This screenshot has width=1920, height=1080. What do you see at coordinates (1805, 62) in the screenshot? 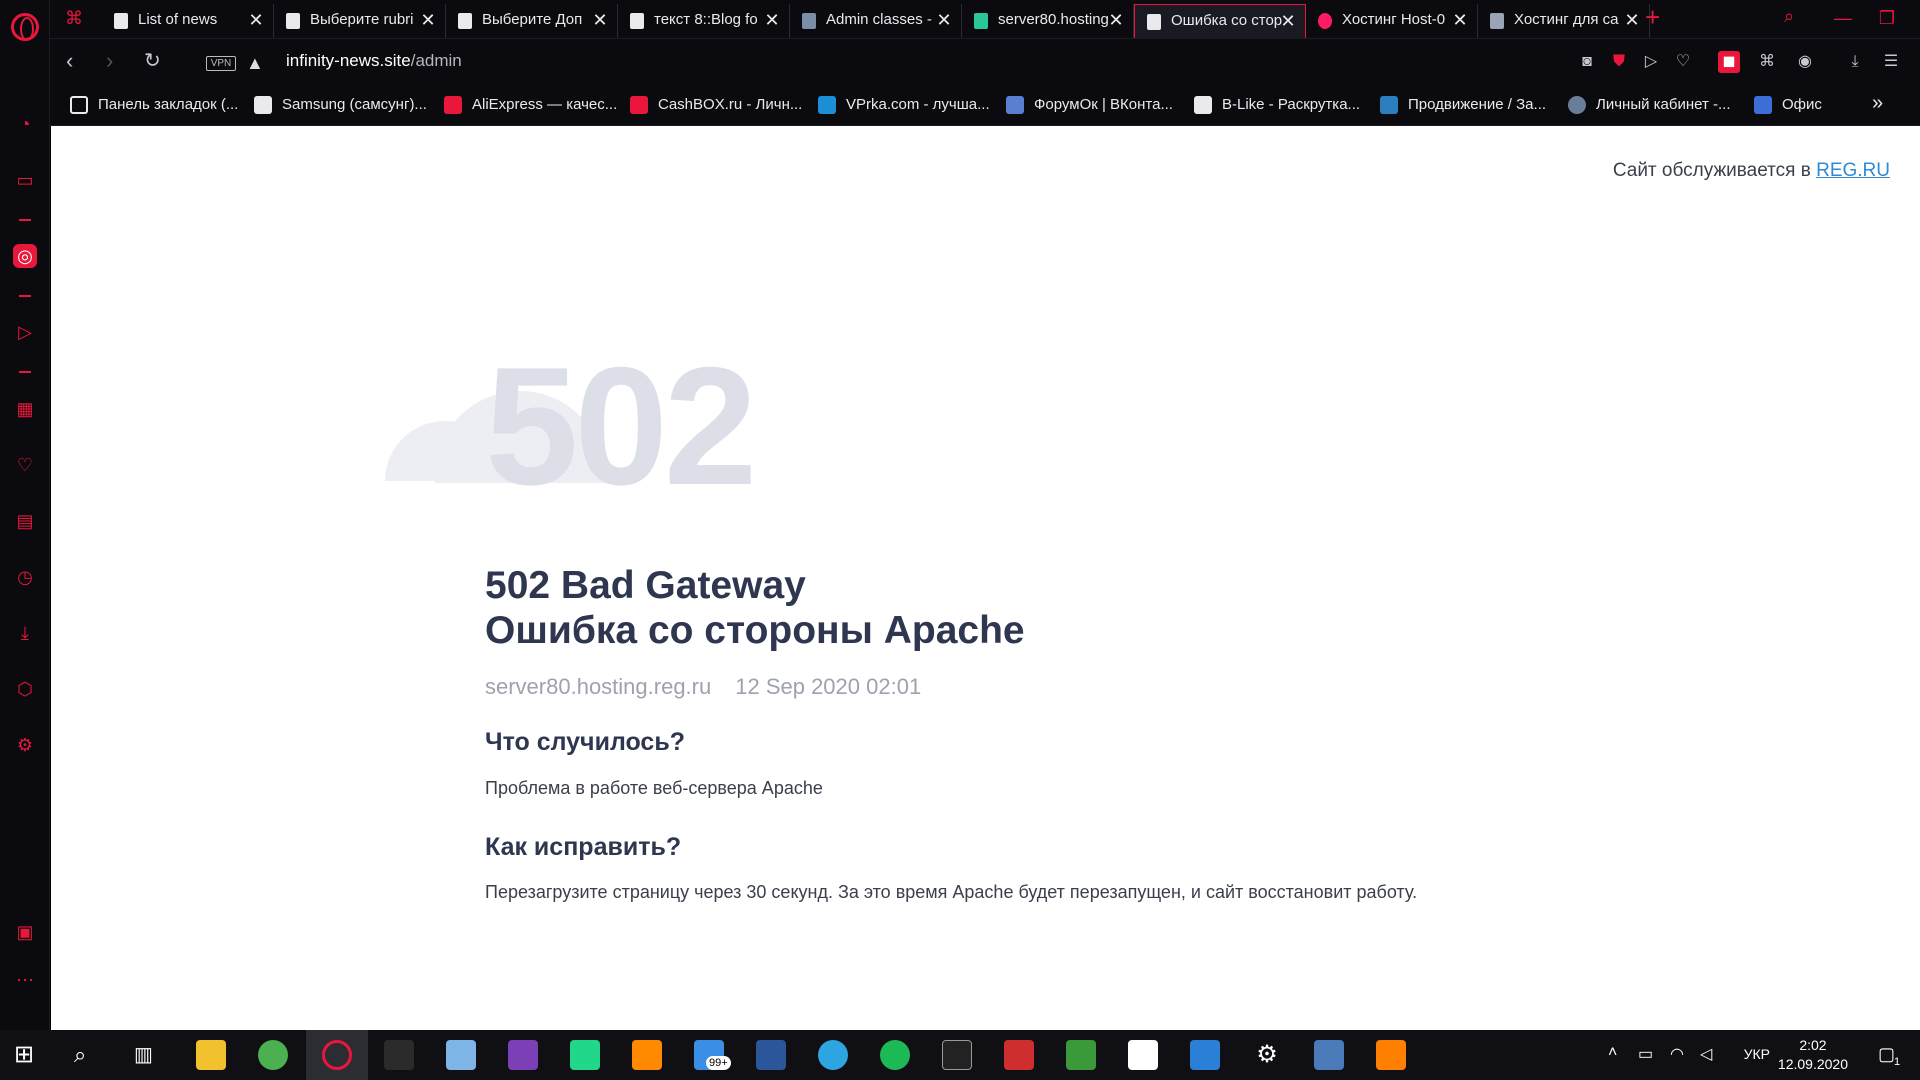
I see `profile-icon: ◉` at bounding box center [1805, 62].